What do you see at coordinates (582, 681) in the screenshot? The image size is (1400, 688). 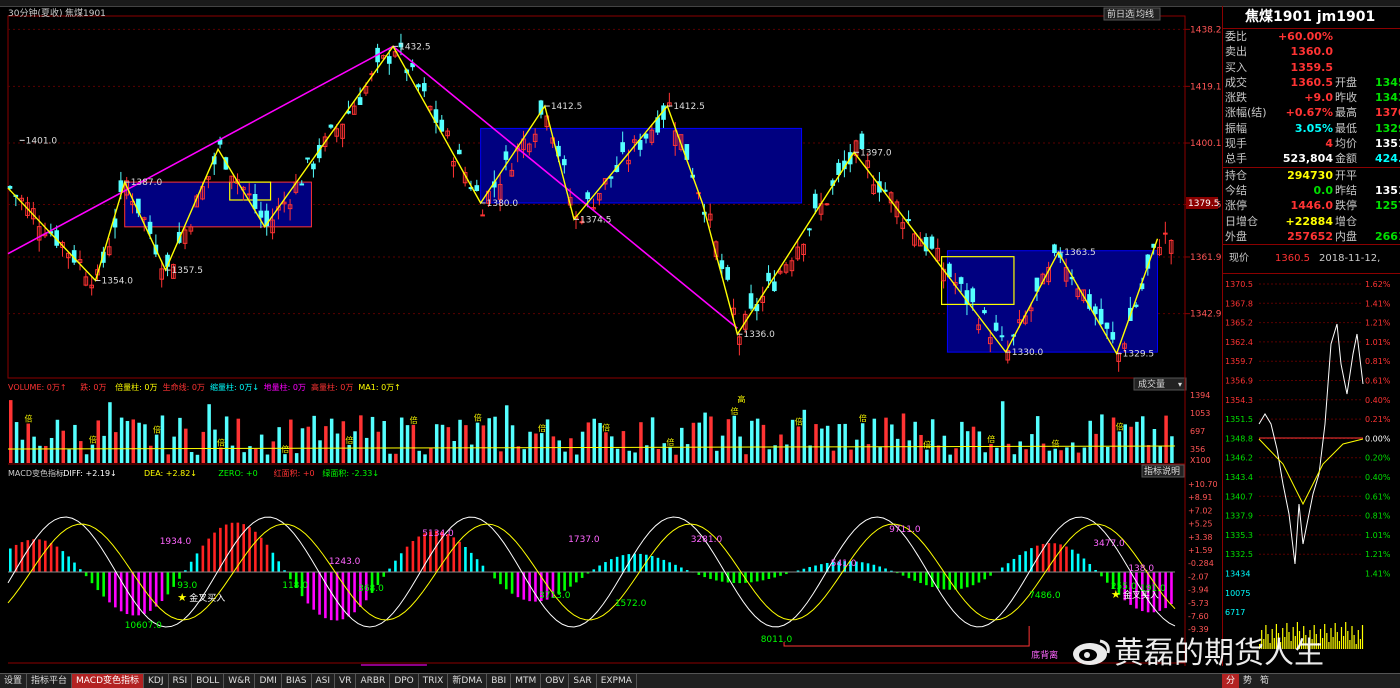 I see `indicator-tab: SAR` at bounding box center [582, 681].